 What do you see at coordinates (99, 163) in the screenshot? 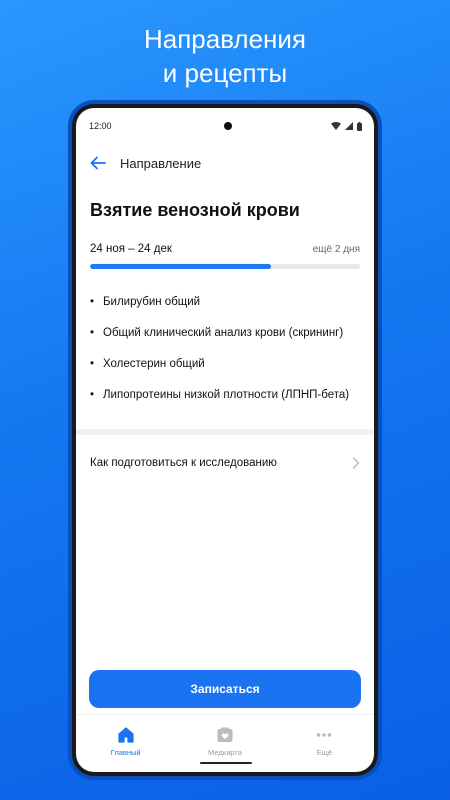
I see `back-arrow-icon` at bounding box center [99, 163].